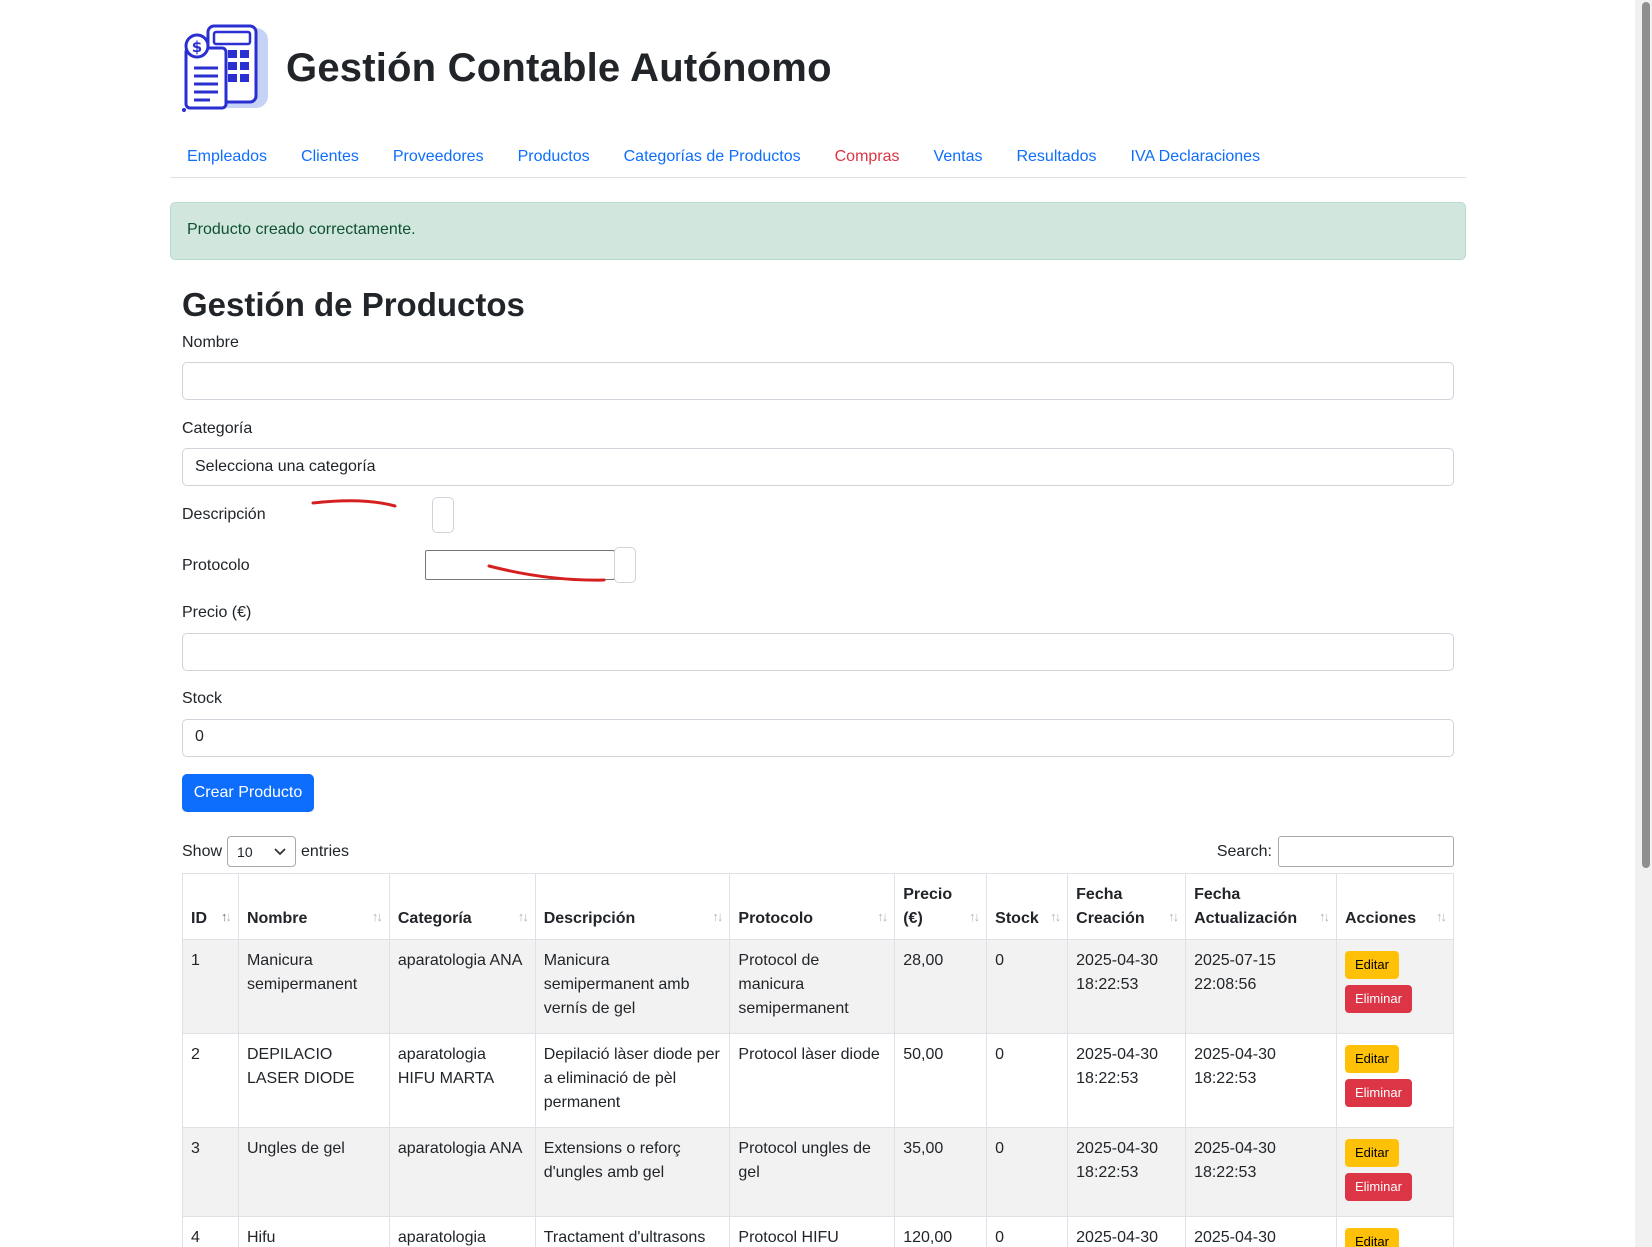 The height and width of the screenshot is (1247, 1652). I want to click on nav-empleados: Empleados, so click(227, 158).